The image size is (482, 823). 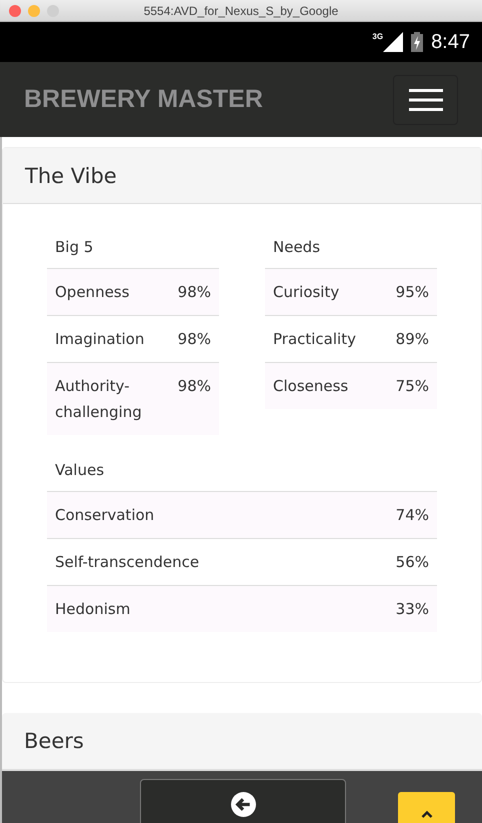 I want to click on trait-label: Practicality, so click(x=314, y=339).